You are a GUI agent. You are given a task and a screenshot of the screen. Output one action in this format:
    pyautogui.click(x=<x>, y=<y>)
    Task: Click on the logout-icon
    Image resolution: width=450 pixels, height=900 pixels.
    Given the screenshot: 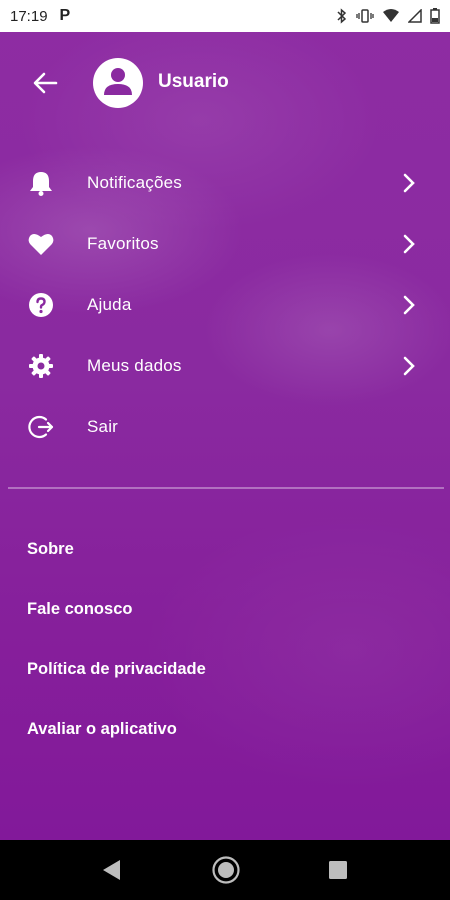 What is the action you would take?
    pyautogui.click(x=41, y=427)
    